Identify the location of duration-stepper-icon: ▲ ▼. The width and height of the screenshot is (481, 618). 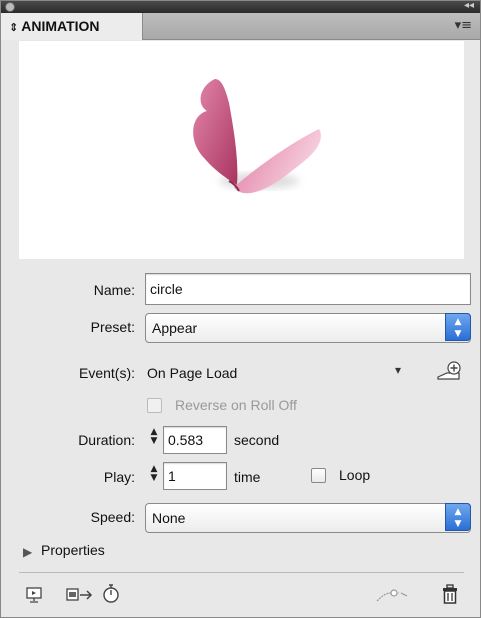
(154, 441).